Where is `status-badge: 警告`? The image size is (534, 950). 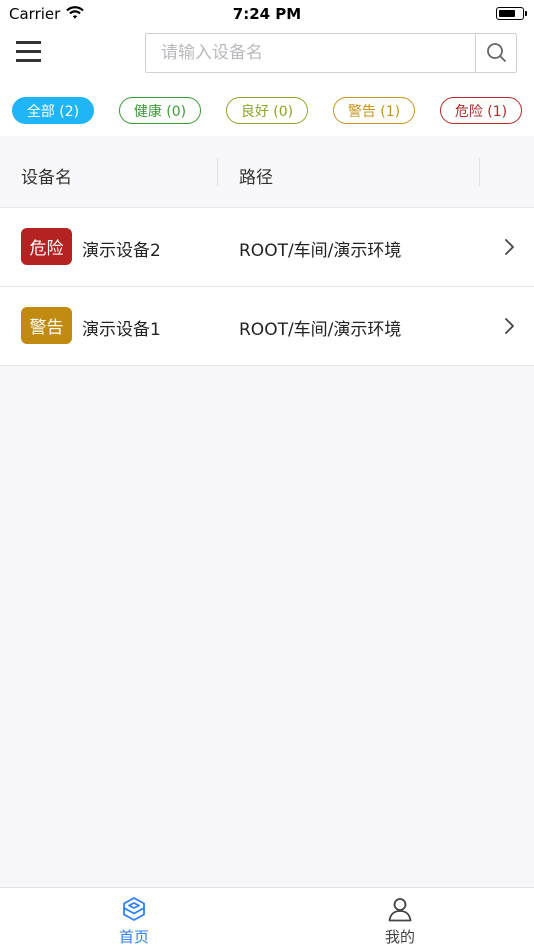 status-badge: 警告 is located at coordinates (46, 325).